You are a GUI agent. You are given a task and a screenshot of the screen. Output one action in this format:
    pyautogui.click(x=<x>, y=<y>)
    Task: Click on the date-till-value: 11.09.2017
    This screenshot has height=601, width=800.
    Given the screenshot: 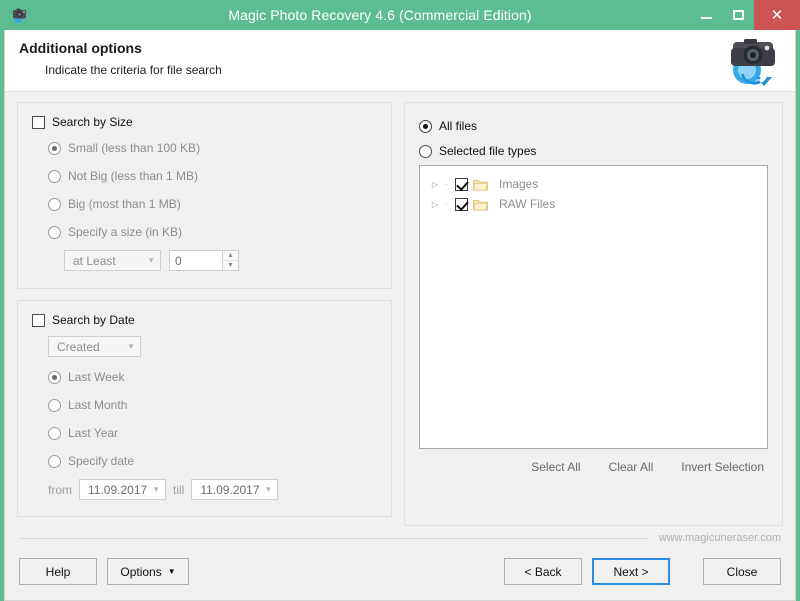 What is the action you would take?
    pyautogui.click(x=230, y=489)
    